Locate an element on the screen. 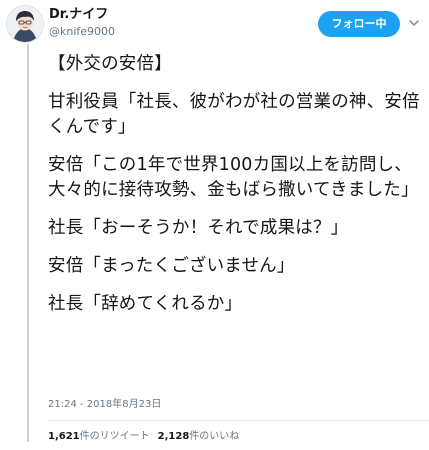 The image size is (429, 450). divider is located at coordinates (238, 420).